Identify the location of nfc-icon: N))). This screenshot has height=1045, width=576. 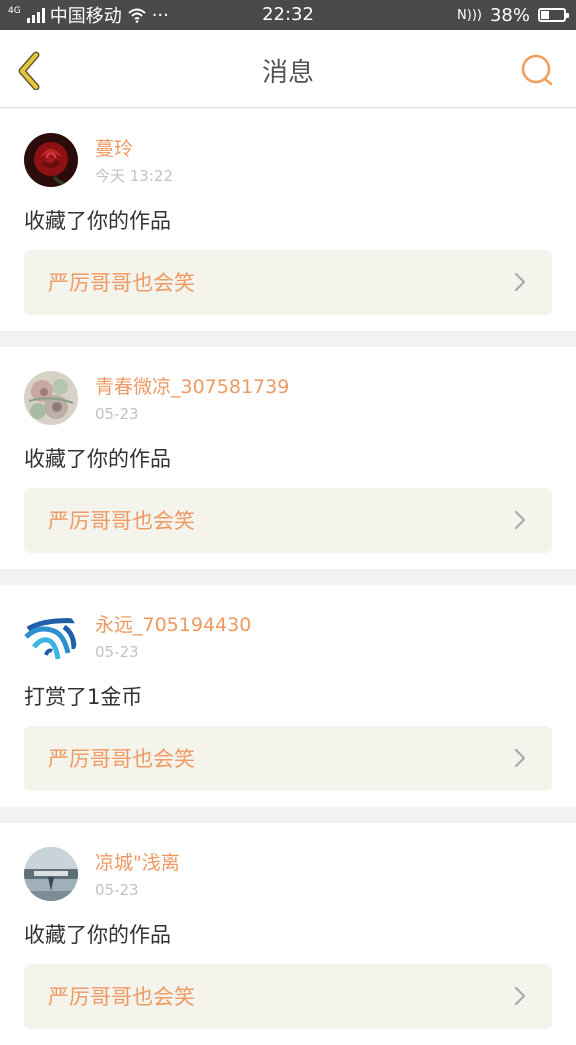
(469, 15).